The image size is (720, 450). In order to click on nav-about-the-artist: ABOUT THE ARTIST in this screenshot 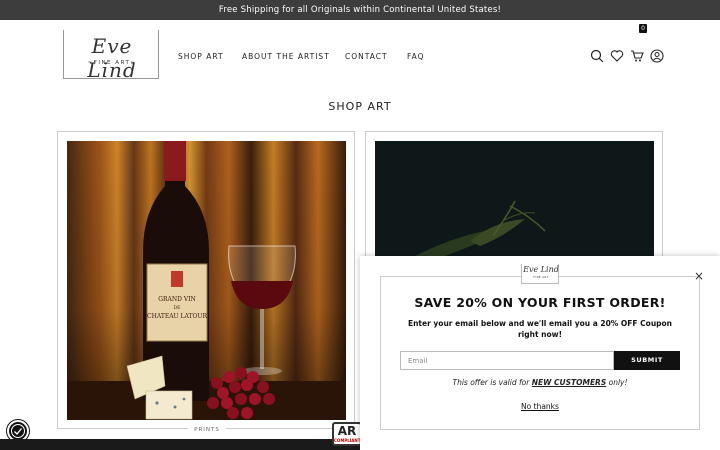, I will do `click(286, 56)`.